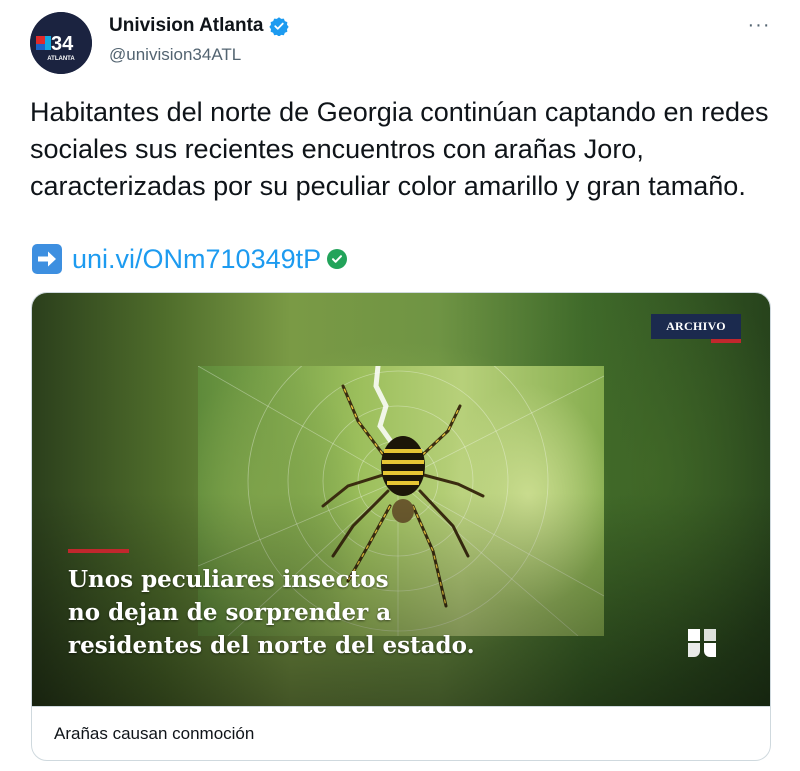 This screenshot has height=771, width=800. I want to click on account-handle: @univision34ATL, so click(175, 55).